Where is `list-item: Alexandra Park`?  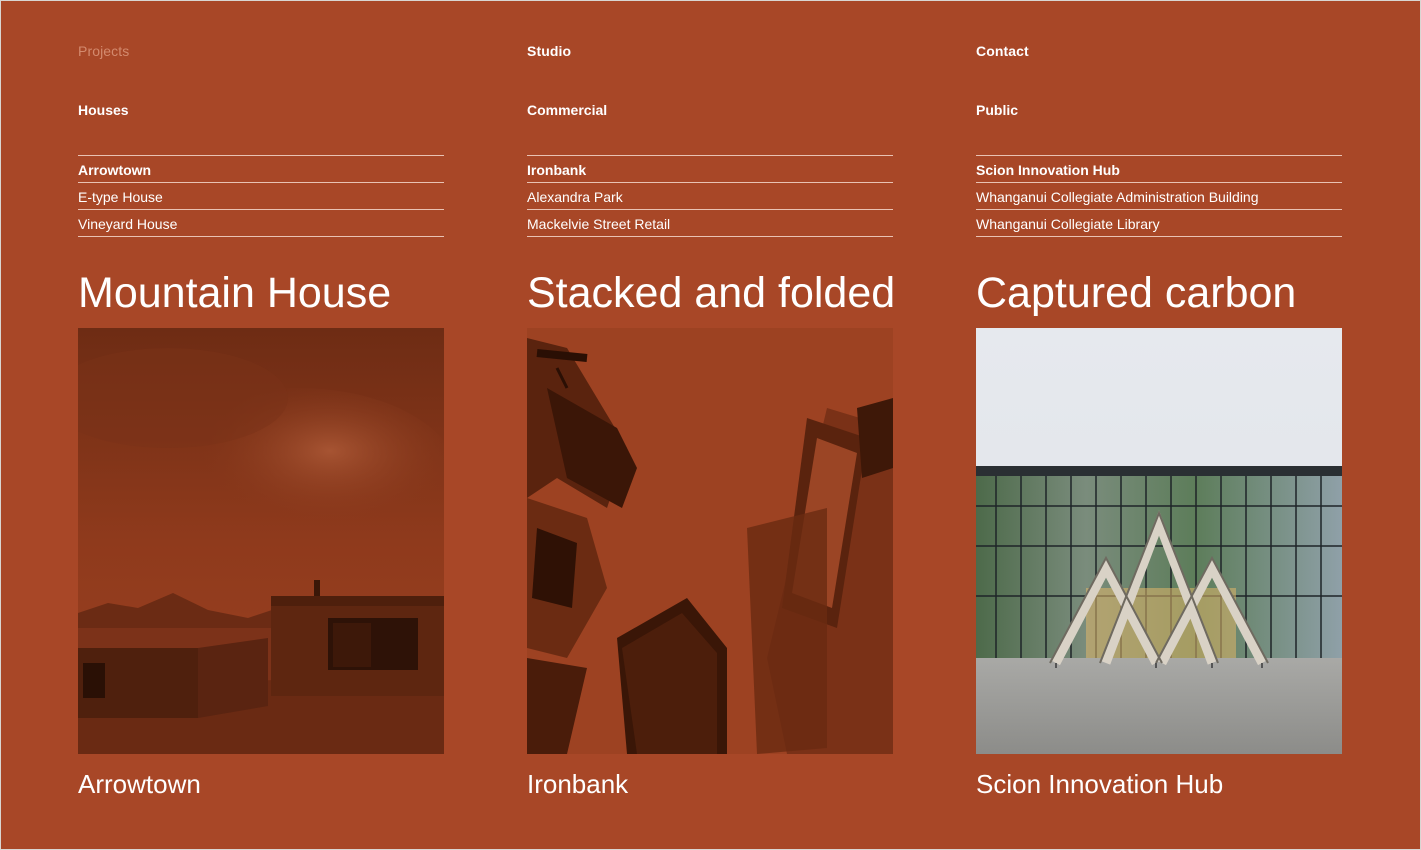
list-item: Alexandra Park is located at coordinates (710, 196).